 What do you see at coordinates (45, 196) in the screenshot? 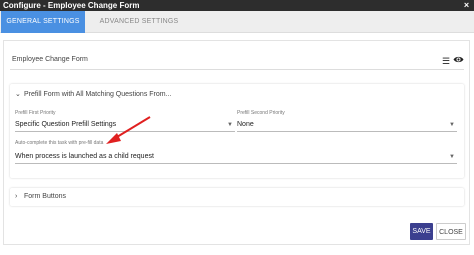
I see `form-buttons-title: Form Buttons` at bounding box center [45, 196].